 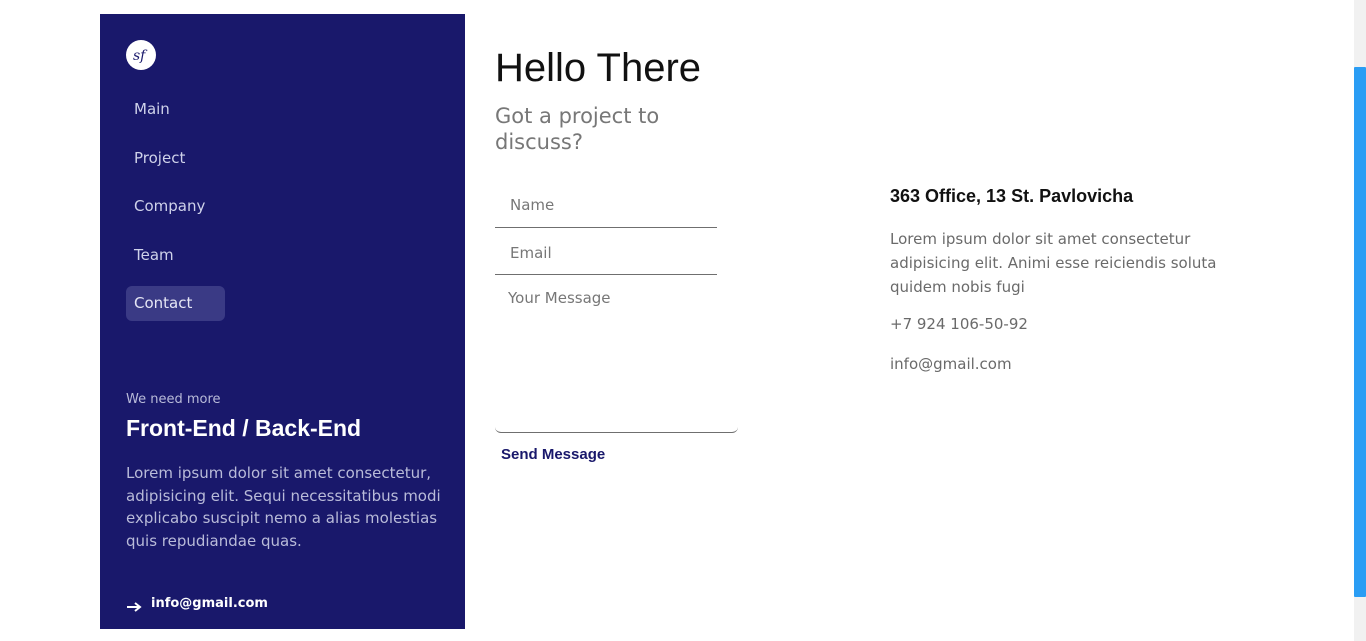 I want to click on sidebar-item-company: Company, so click(x=175, y=206).